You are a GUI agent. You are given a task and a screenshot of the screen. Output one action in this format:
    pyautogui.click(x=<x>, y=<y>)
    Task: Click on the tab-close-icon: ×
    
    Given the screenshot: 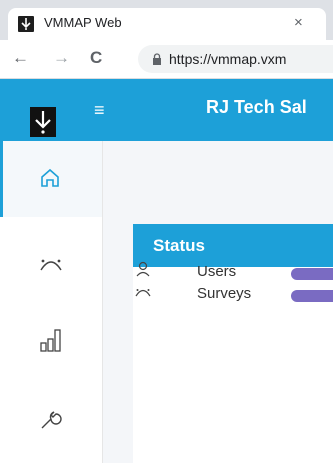 What is the action you would take?
    pyautogui.click(x=298, y=22)
    